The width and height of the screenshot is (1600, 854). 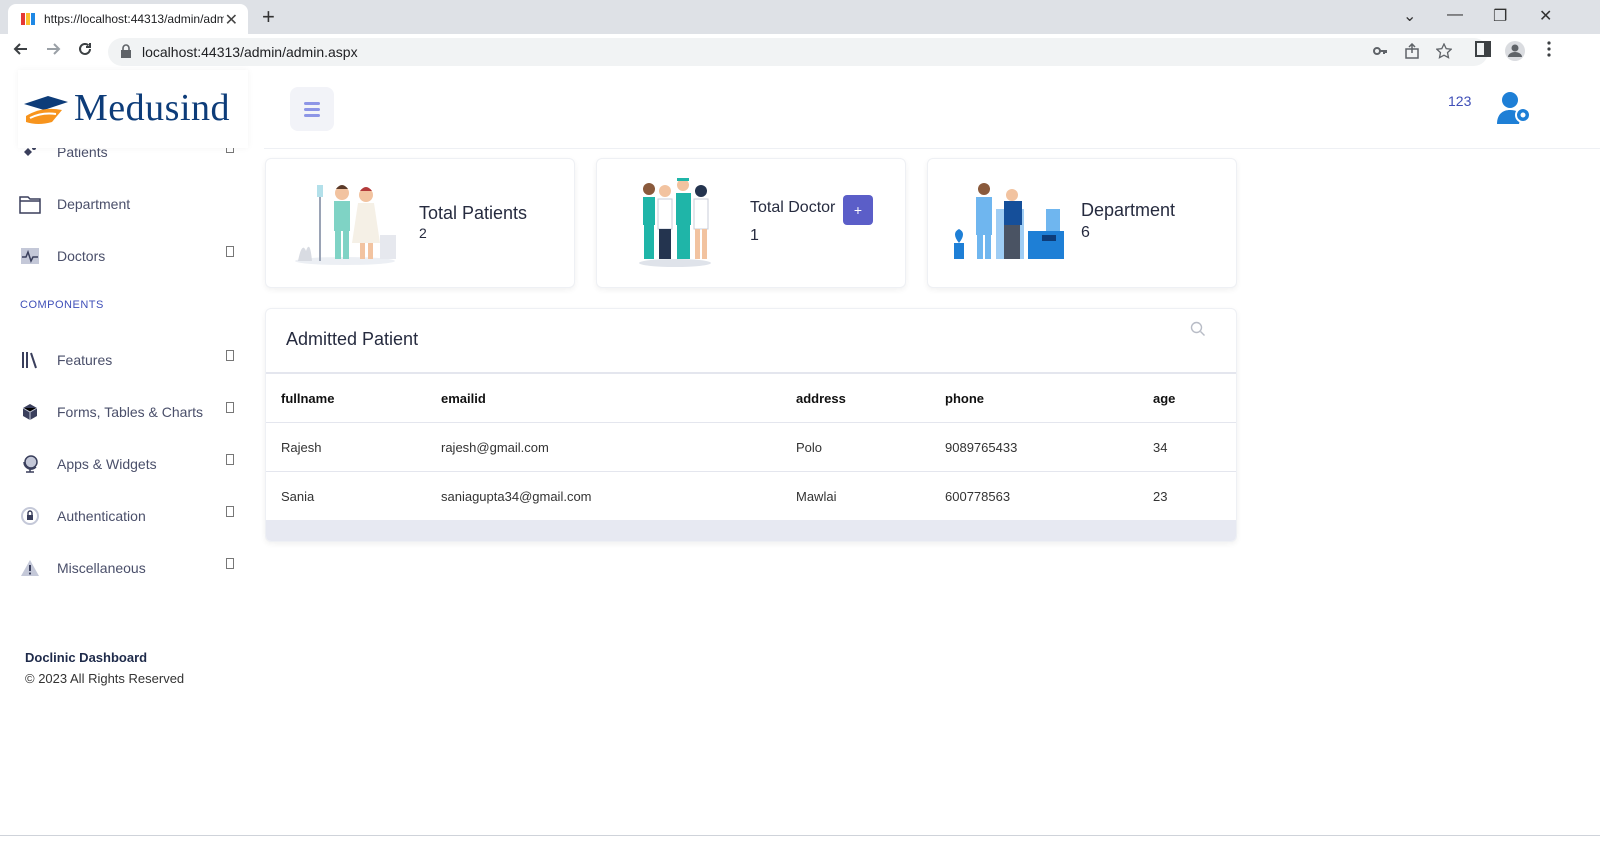 I want to click on share-icon, so click(x=1412, y=52).